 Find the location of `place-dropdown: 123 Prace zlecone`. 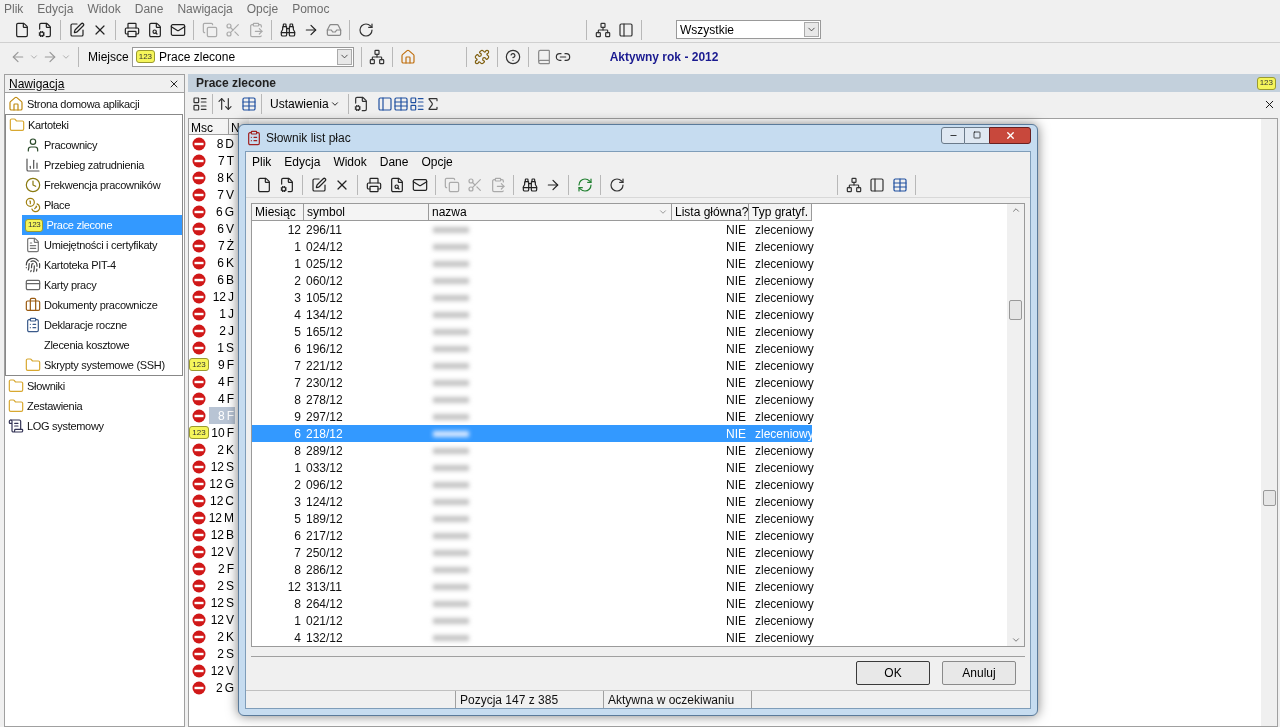

place-dropdown: 123 Prace zlecone is located at coordinates (242, 56).